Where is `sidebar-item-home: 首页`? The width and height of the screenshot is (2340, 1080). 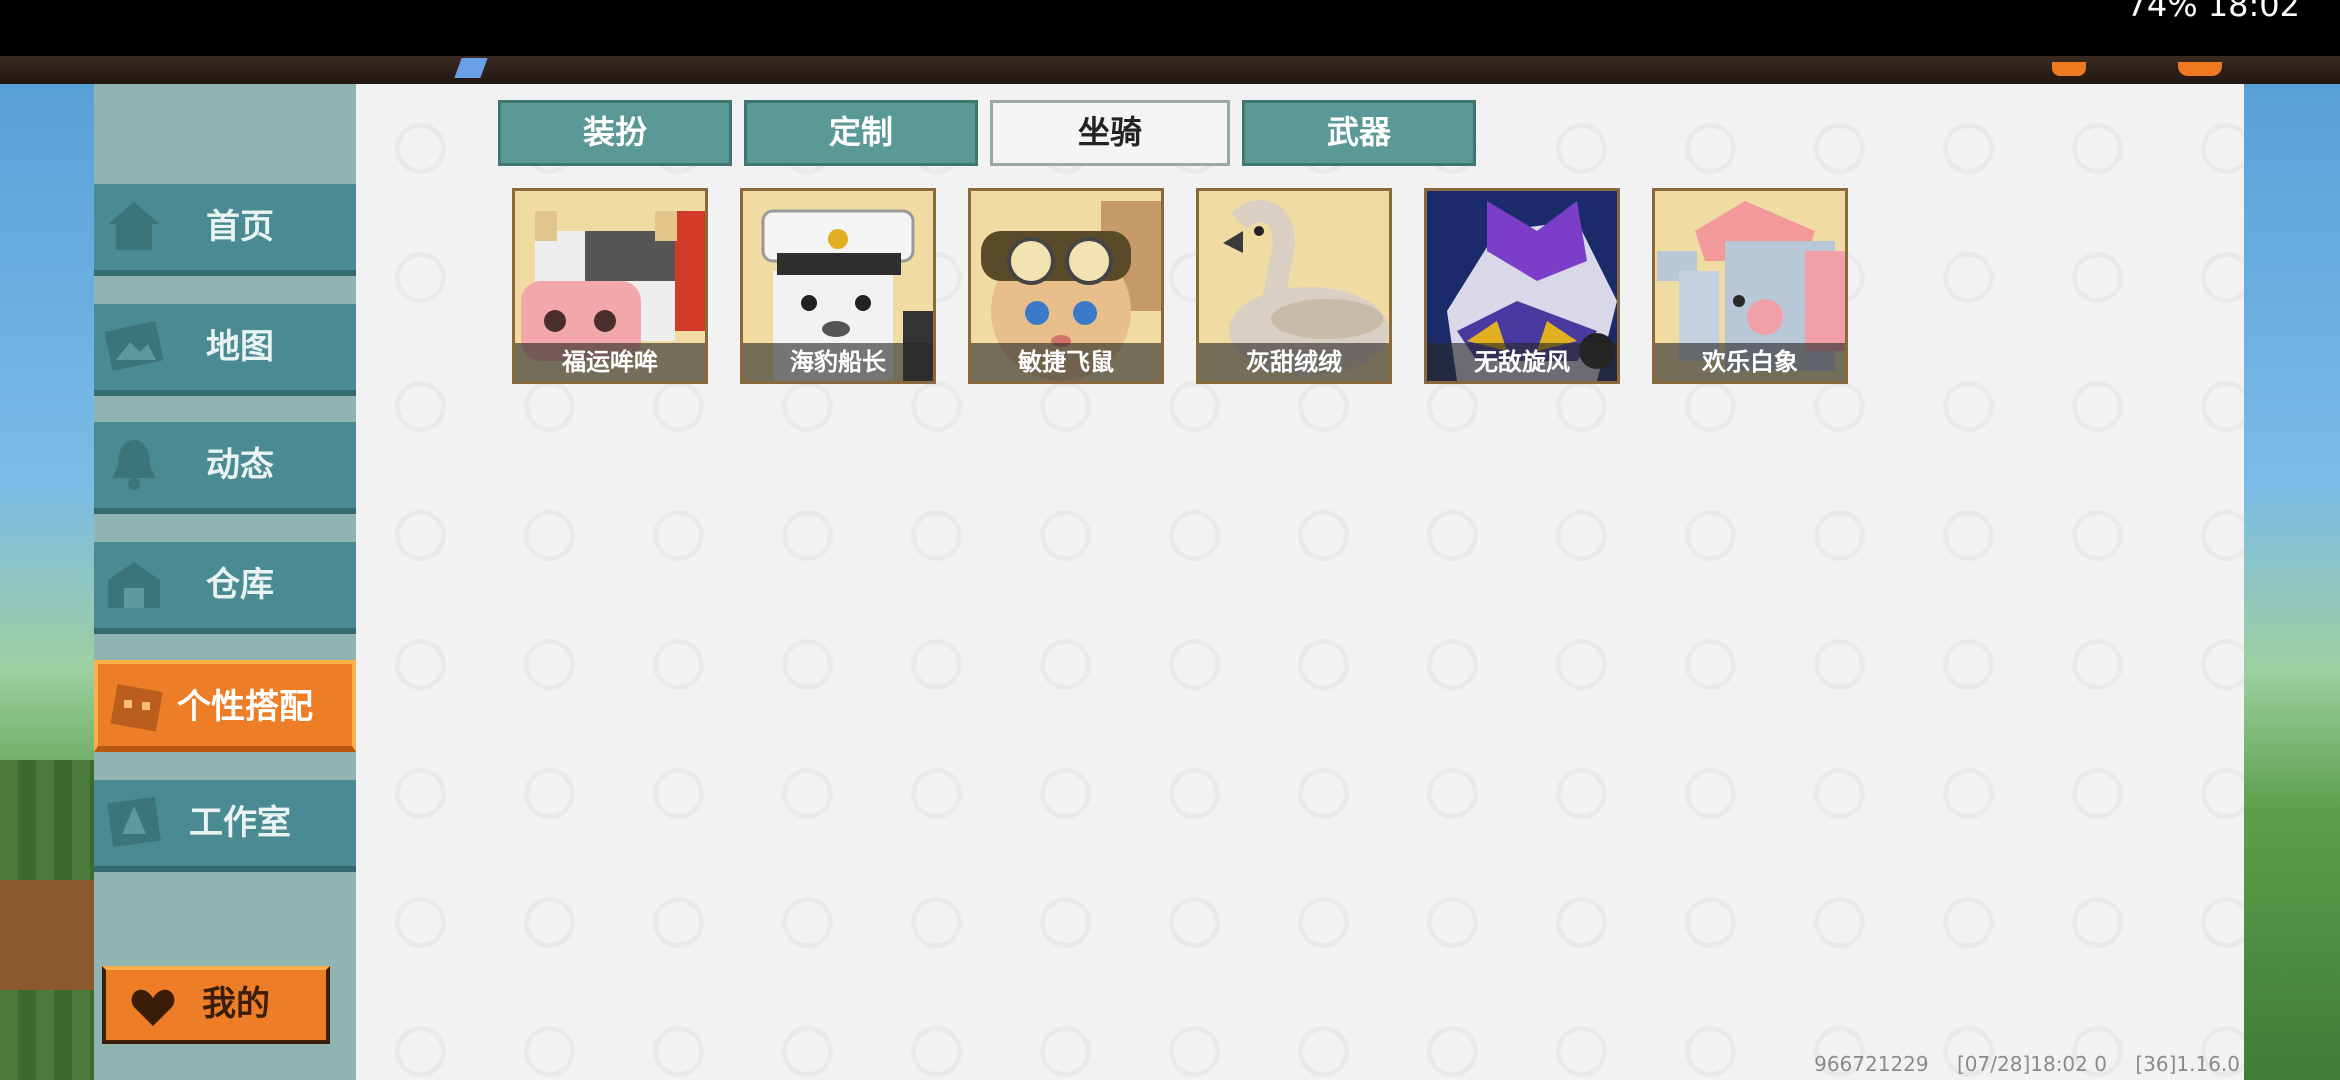 sidebar-item-home: 首页 is located at coordinates (225, 230).